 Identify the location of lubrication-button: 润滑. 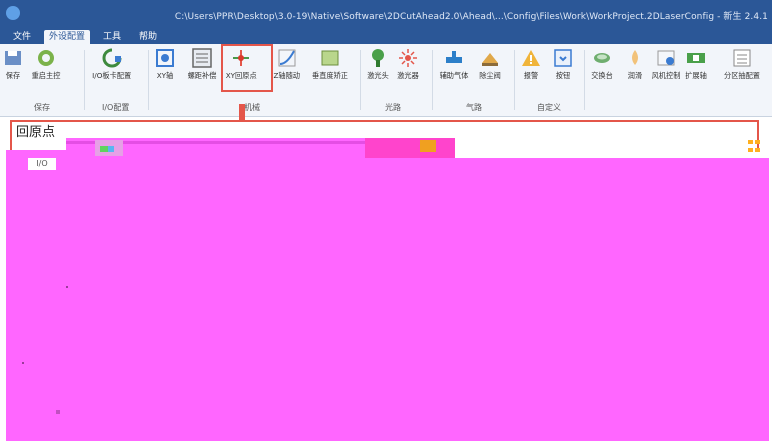
(635, 64).